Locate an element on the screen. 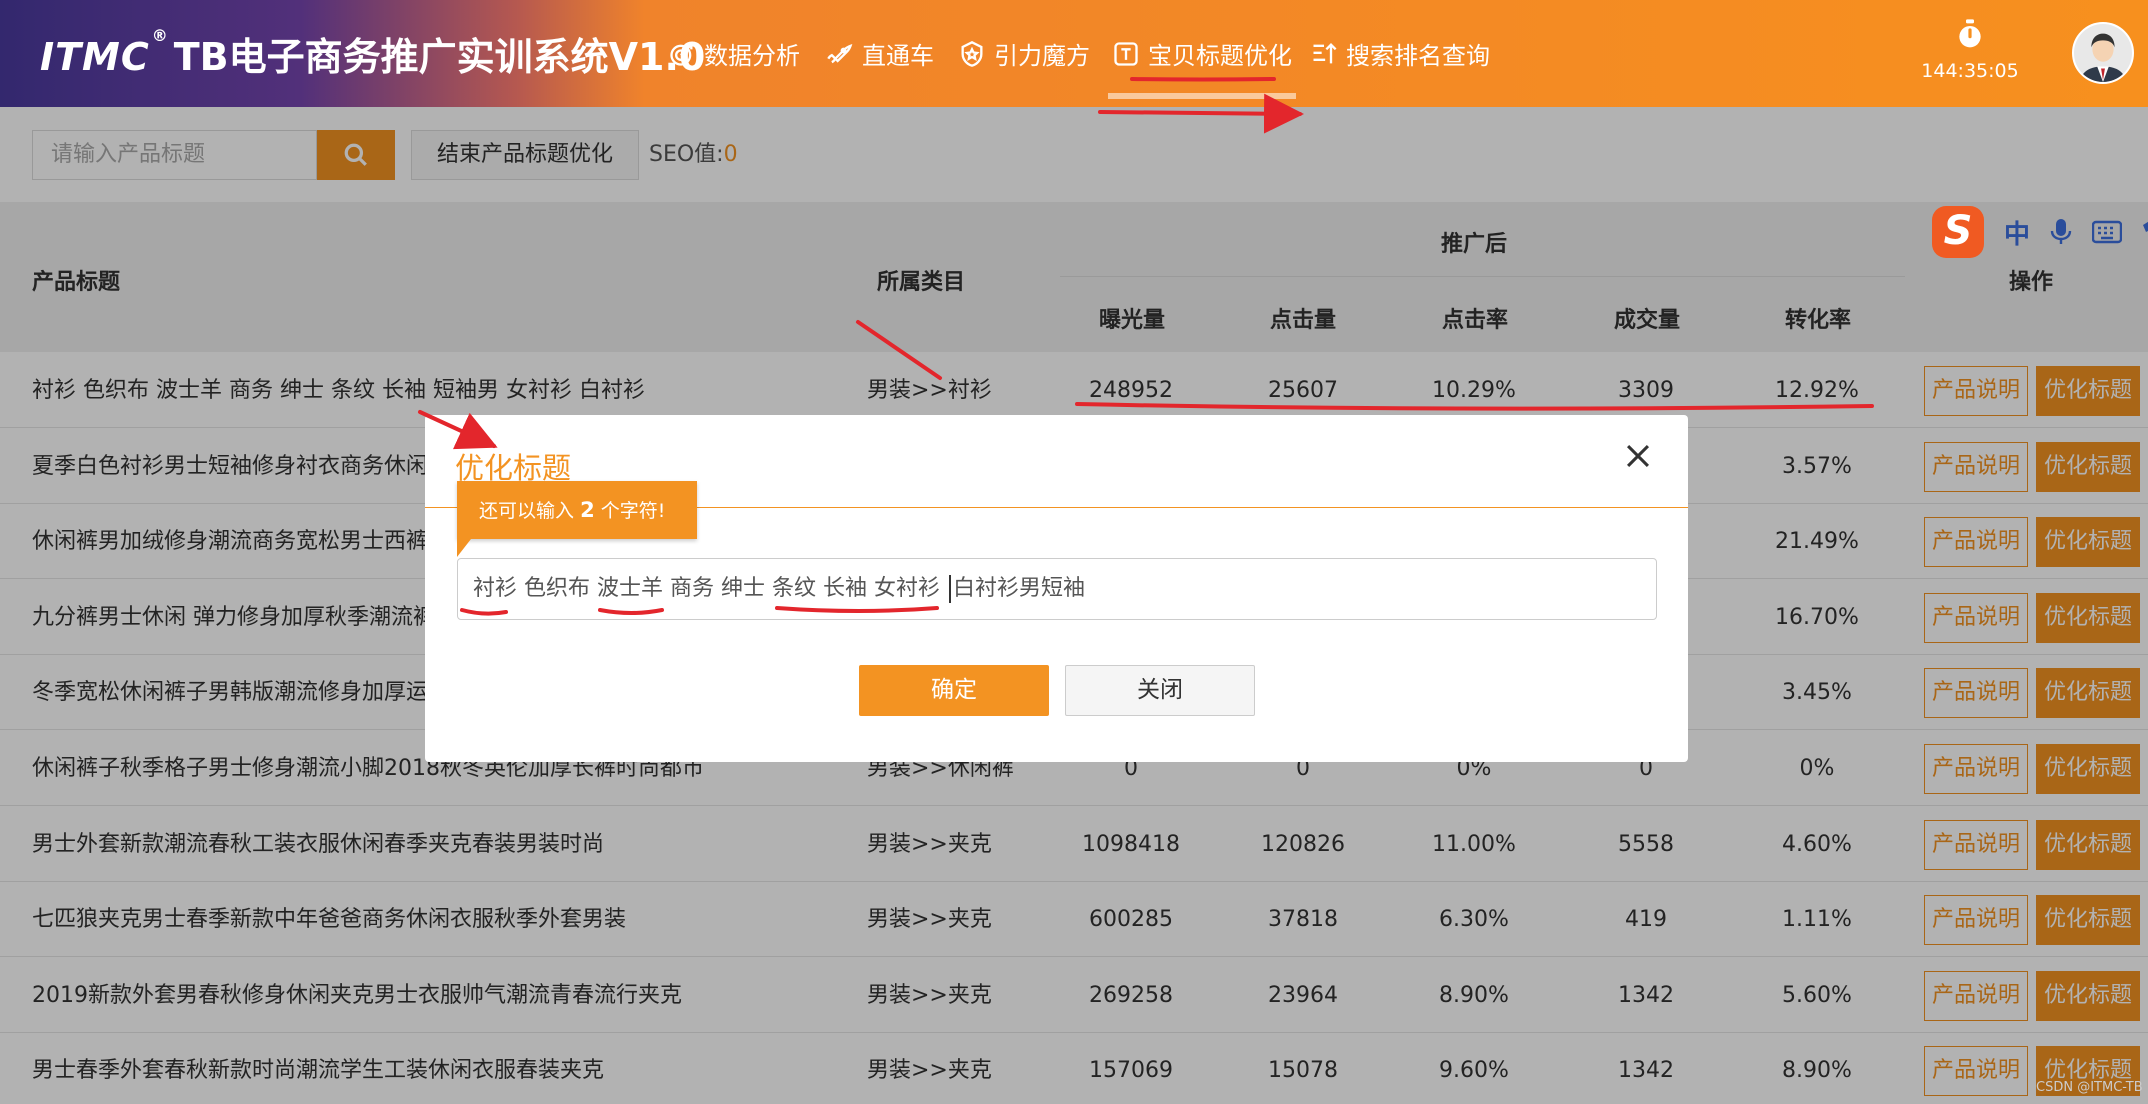 Image resolution: width=2148 pixels, height=1104 pixels. stopwatch-icon is located at coordinates (1970, 33).